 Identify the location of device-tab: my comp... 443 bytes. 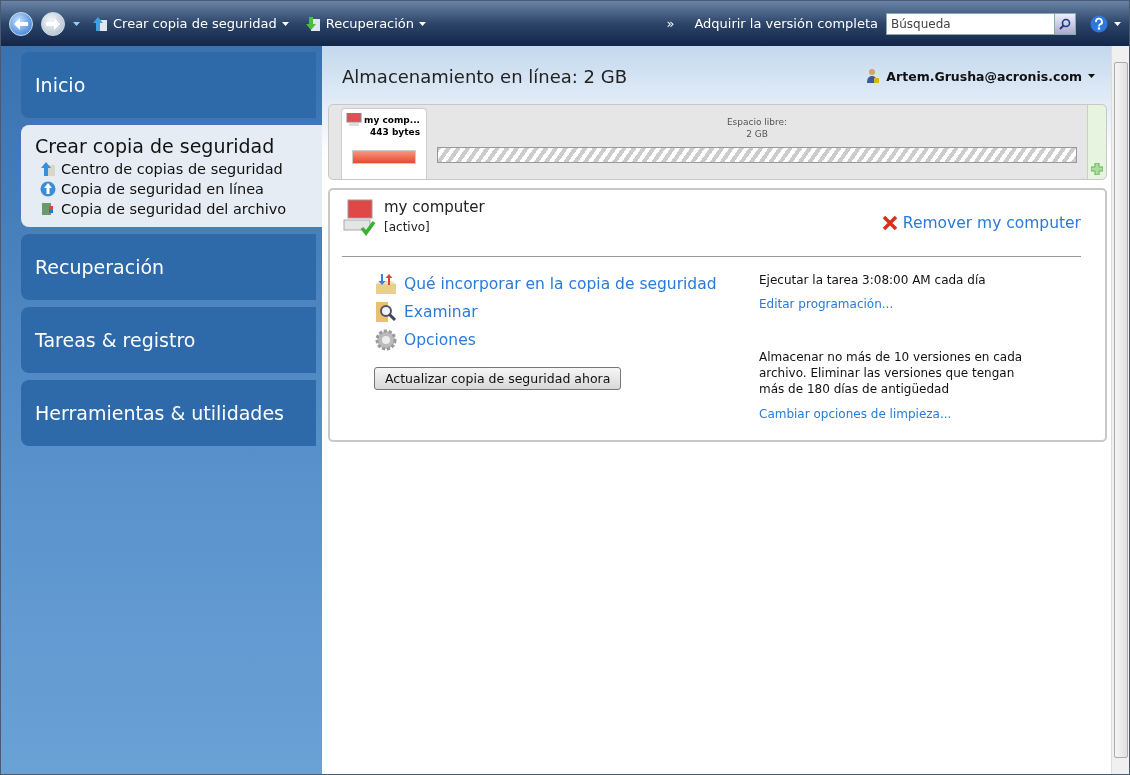
(384, 143).